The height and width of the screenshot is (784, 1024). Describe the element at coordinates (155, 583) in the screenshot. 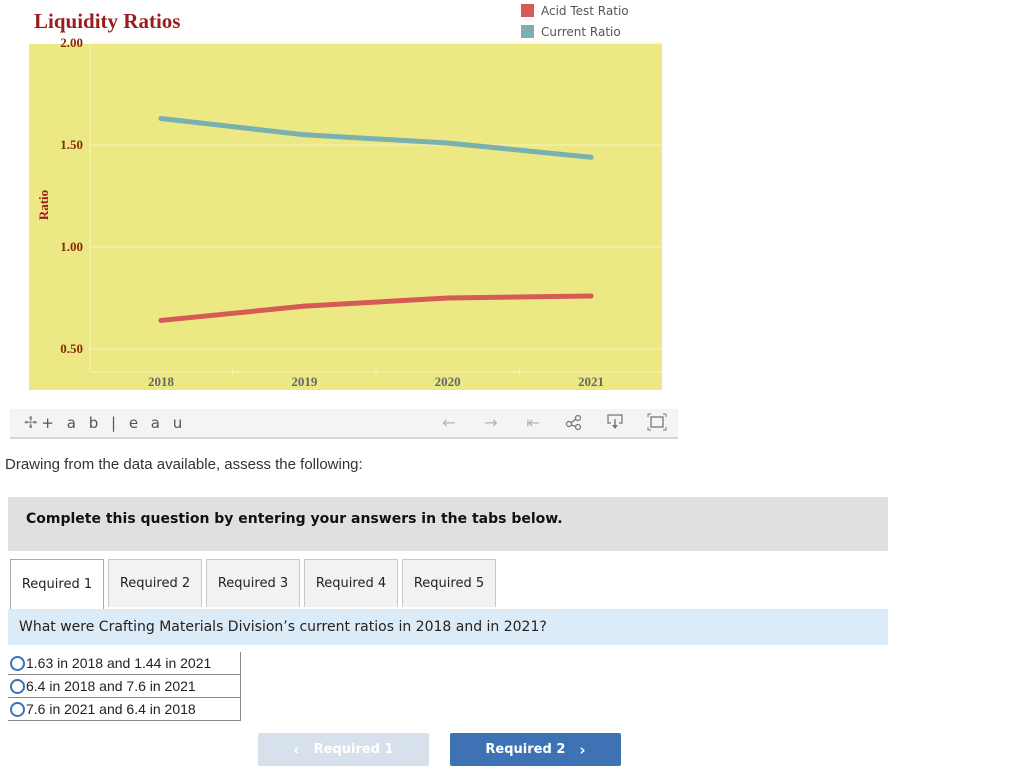

I see `tab-required-2: Required 2` at that location.